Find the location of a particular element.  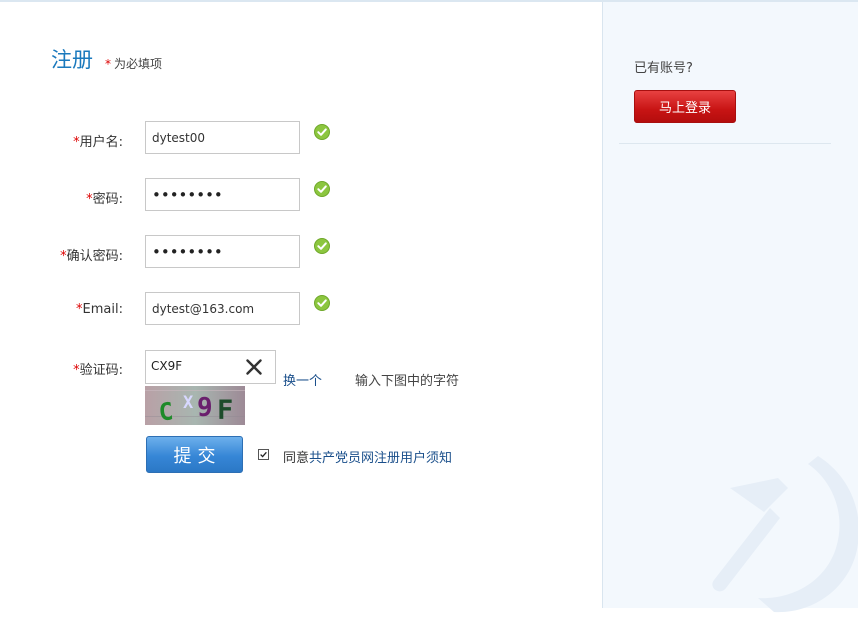

captcha-field is located at coordinates (210, 367).